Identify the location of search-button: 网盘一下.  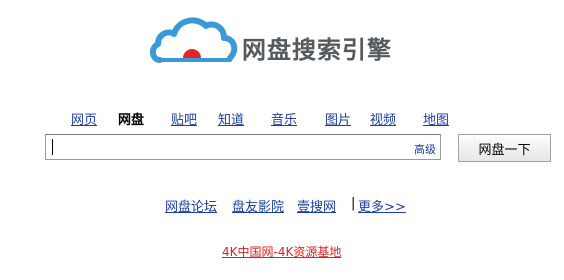
(504, 148).